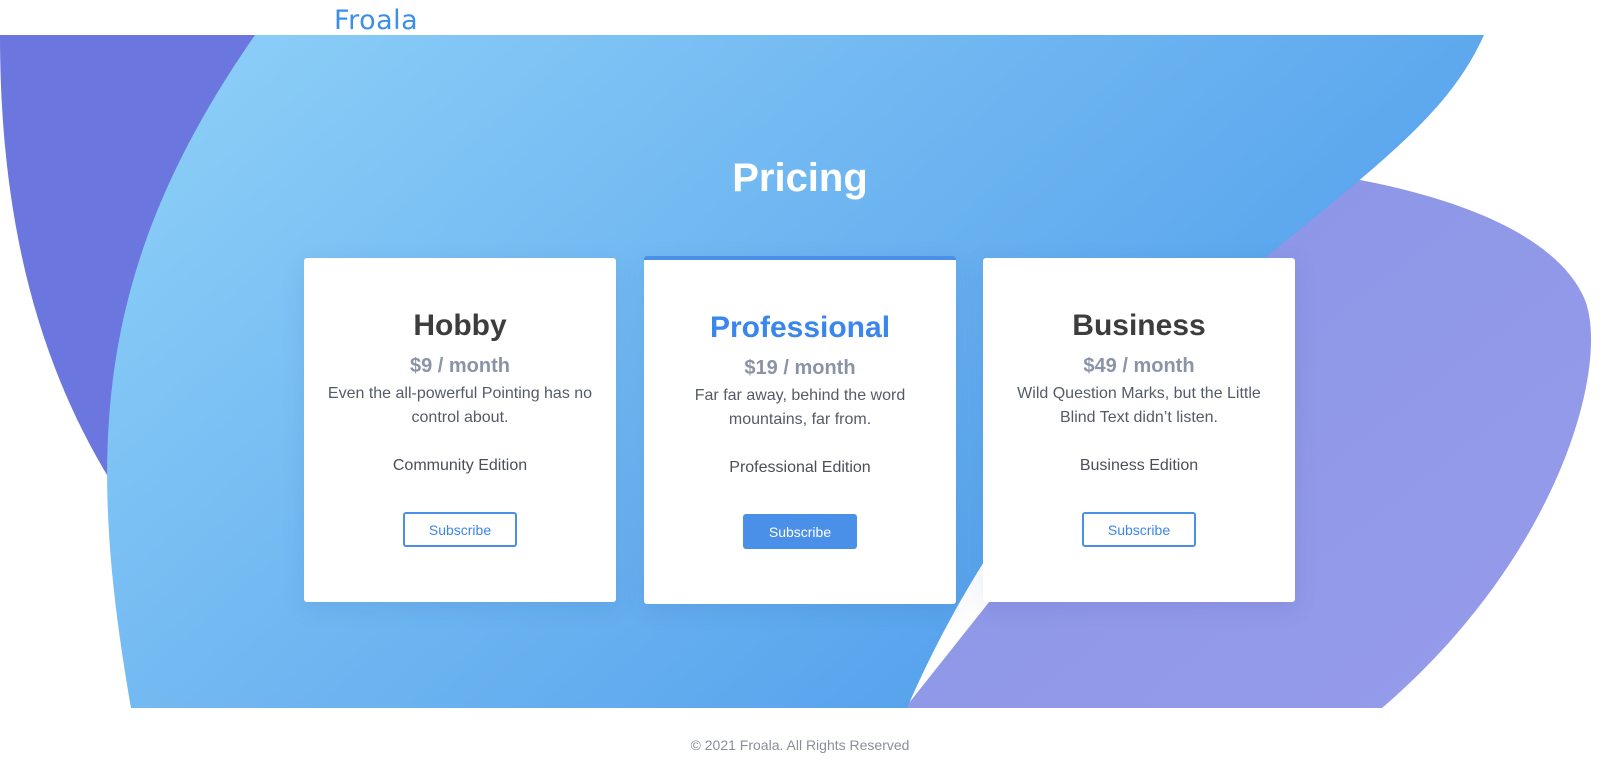 The width and height of the screenshot is (1600, 783). Describe the element at coordinates (460, 529) in the screenshot. I see `subscribe-button-hobby: Subscribe` at that location.